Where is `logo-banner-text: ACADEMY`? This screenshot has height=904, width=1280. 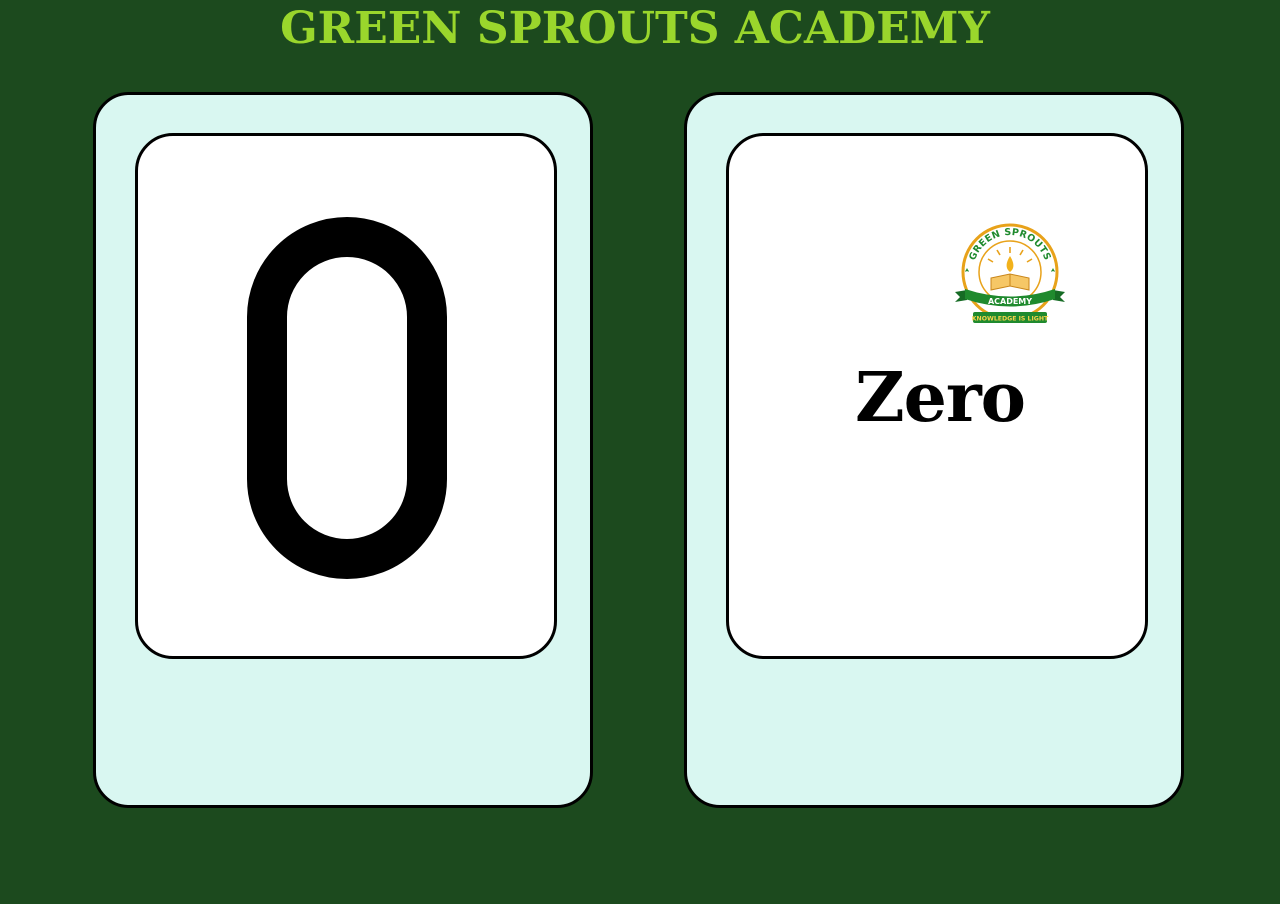 logo-banner-text: ACADEMY is located at coordinates (1010, 301).